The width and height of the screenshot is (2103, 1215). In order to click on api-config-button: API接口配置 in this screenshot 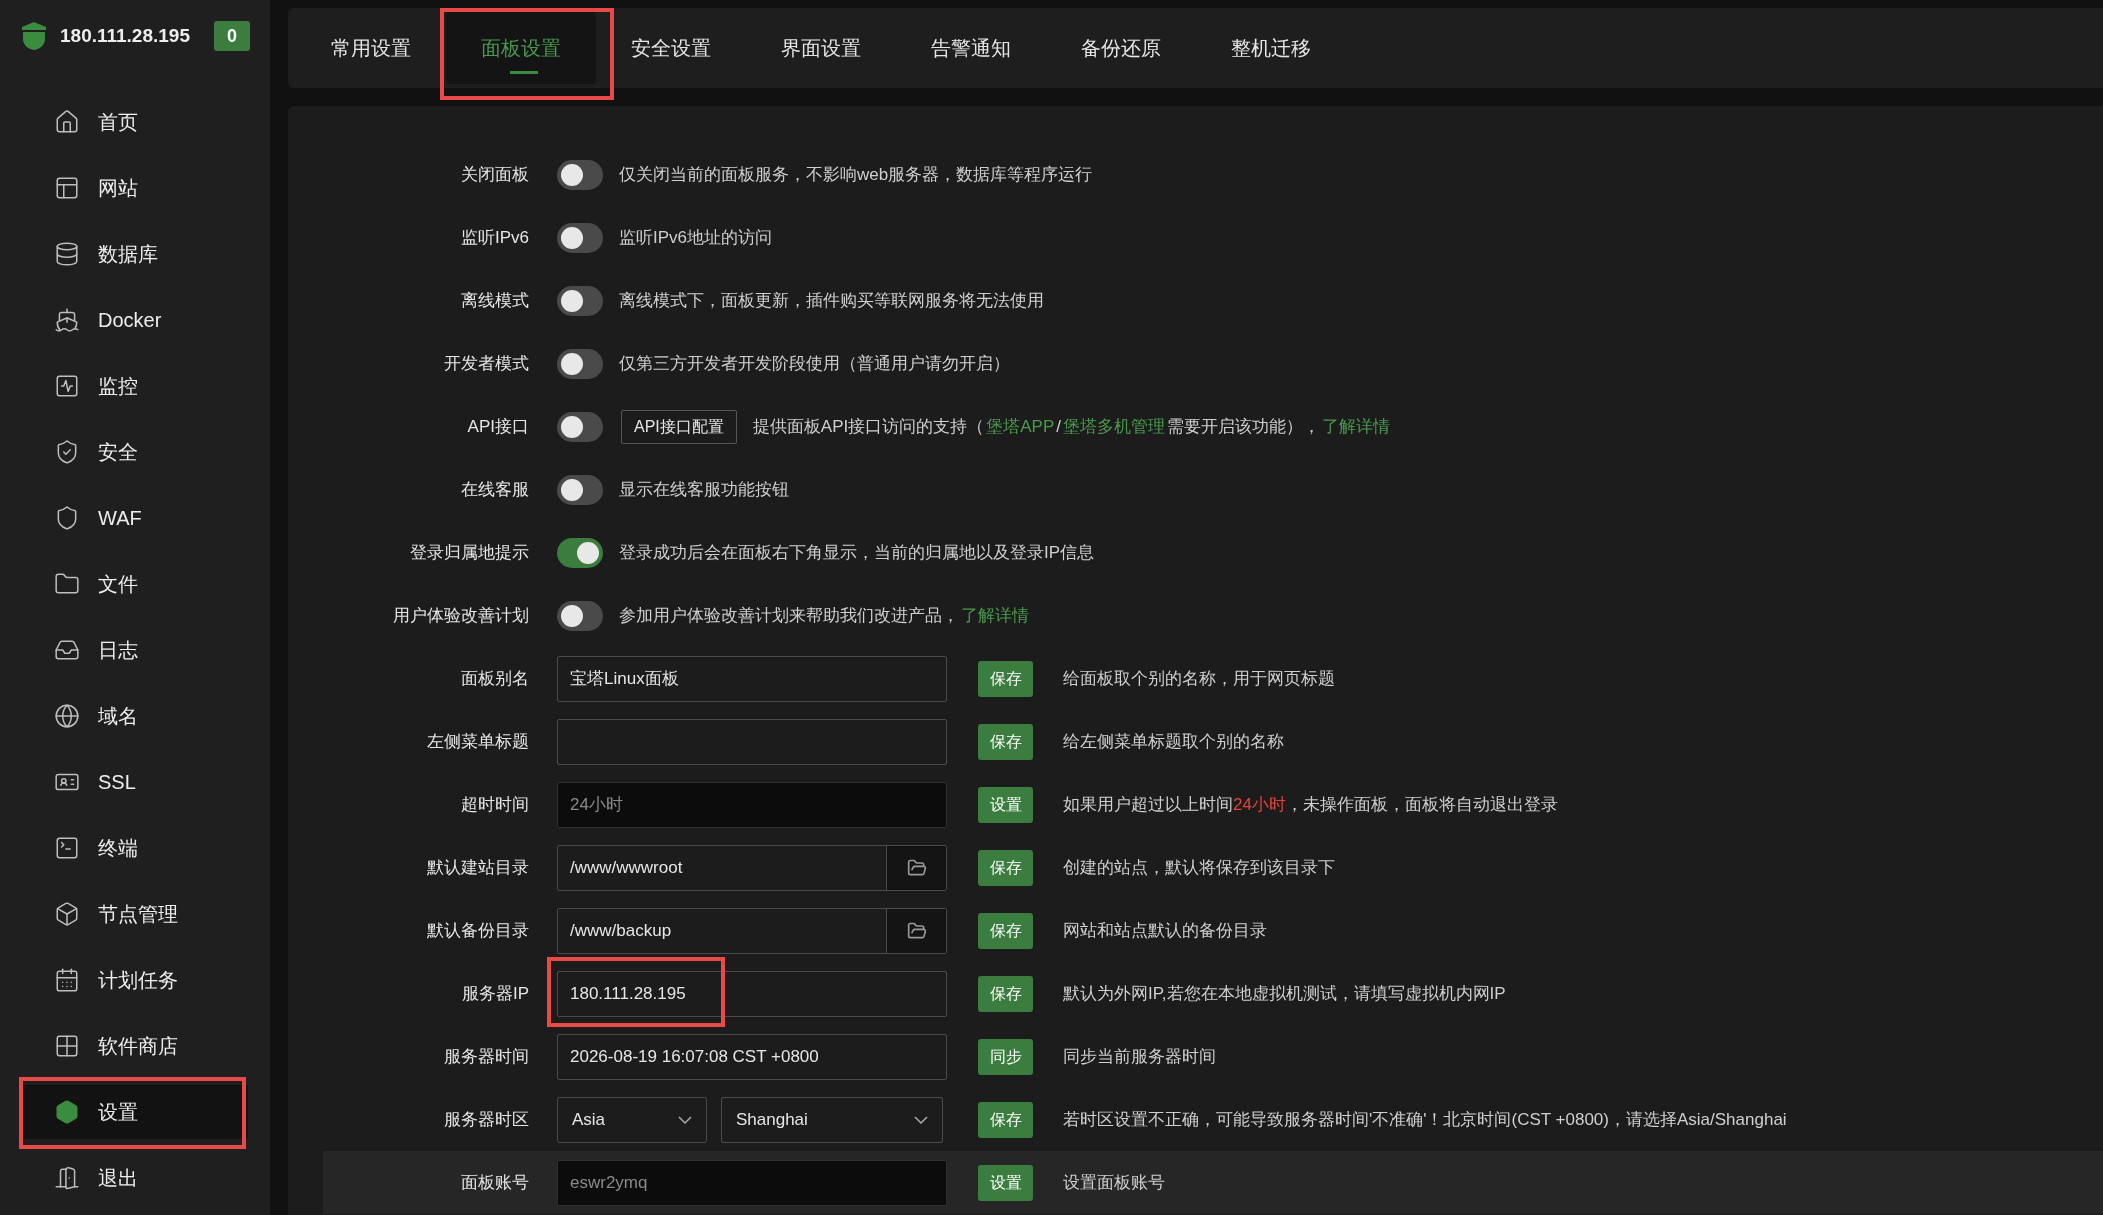, I will do `click(679, 426)`.